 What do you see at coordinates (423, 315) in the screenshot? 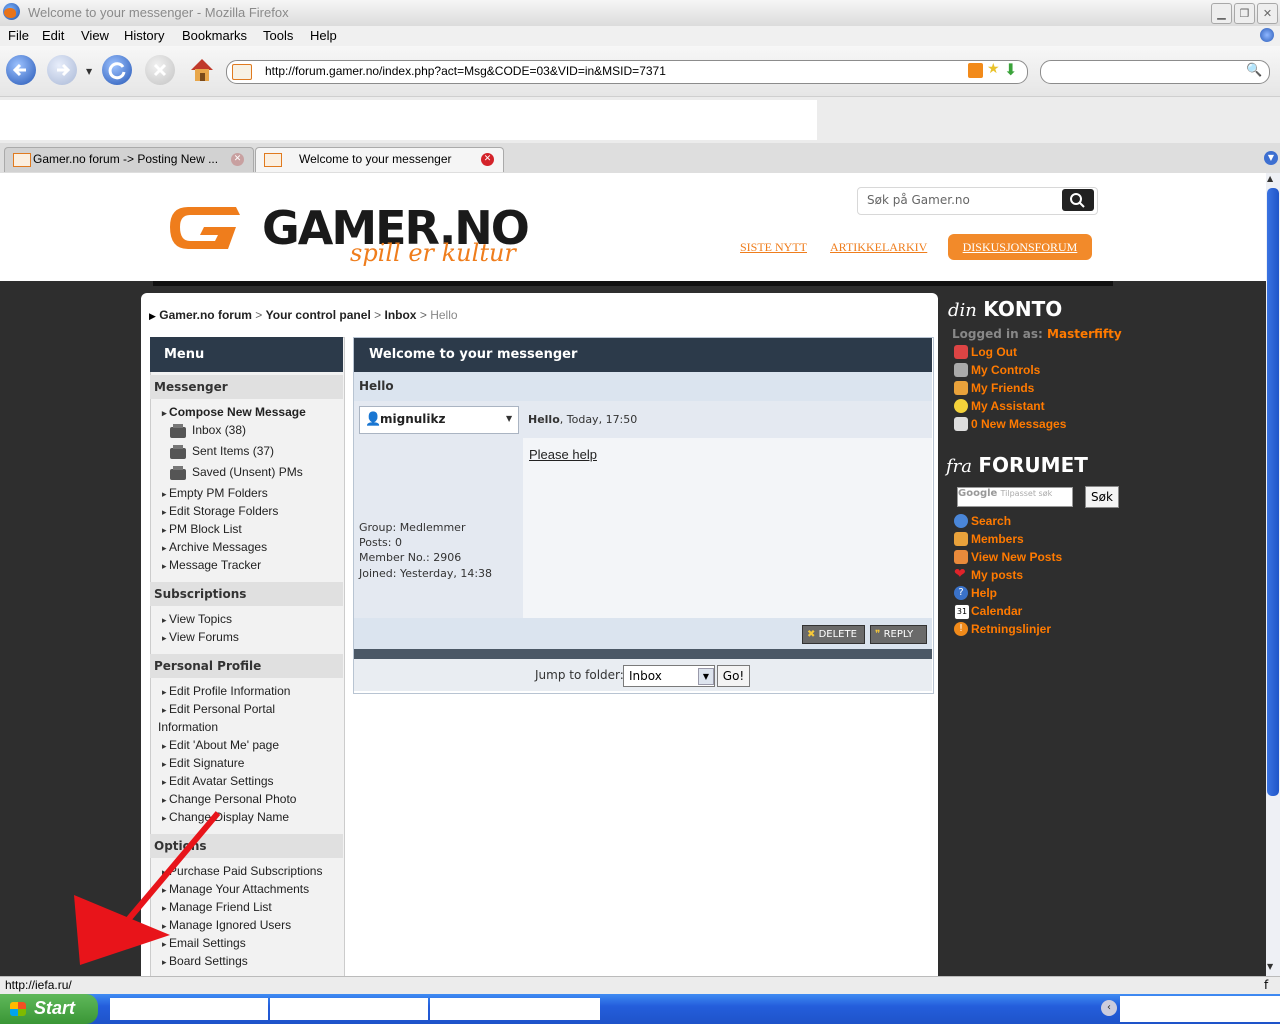
I see `breadcrumb-sep: >` at bounding box center [423, 315].